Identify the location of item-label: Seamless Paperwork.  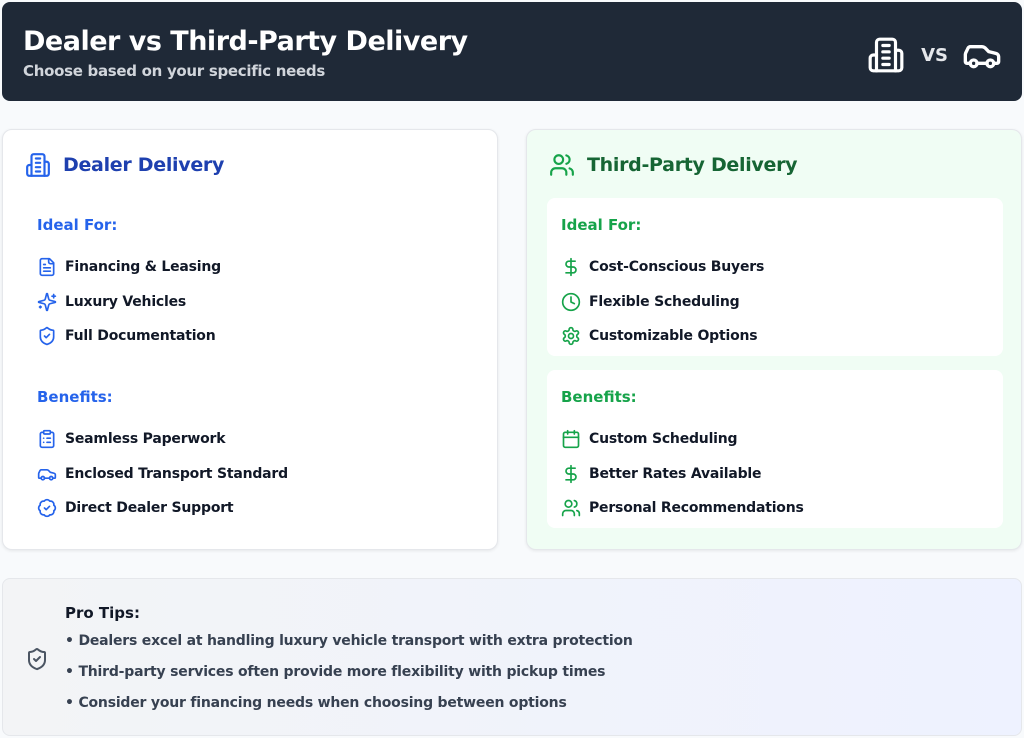
(145, 439).